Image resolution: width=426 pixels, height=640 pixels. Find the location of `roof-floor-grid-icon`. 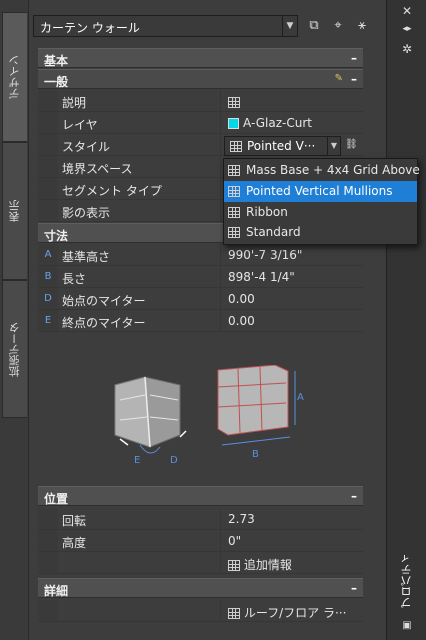

roof-floor-grid-icon is located at coordinates (234, 613).